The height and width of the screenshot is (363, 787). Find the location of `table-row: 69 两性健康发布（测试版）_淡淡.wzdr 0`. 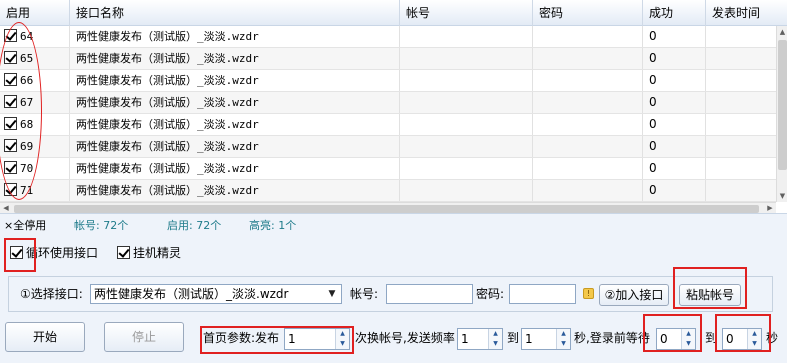

table-row: 69 两性健康发布（测试版）_淡淡.wzdr 0 is located at coordinates (388, 147).